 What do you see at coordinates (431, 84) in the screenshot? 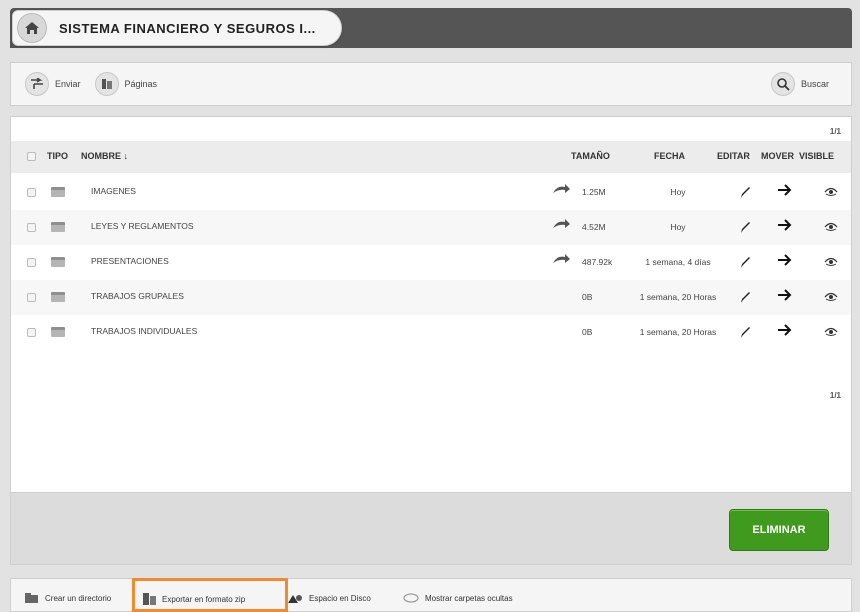
I see `toolbar: Enviar Páginas Buscar` at bounding box center [431, 84].